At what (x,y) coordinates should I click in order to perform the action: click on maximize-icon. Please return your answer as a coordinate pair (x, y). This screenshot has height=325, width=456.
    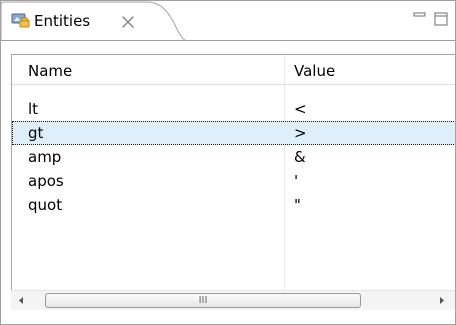
    Looking at the image, I should click on (442, 18).